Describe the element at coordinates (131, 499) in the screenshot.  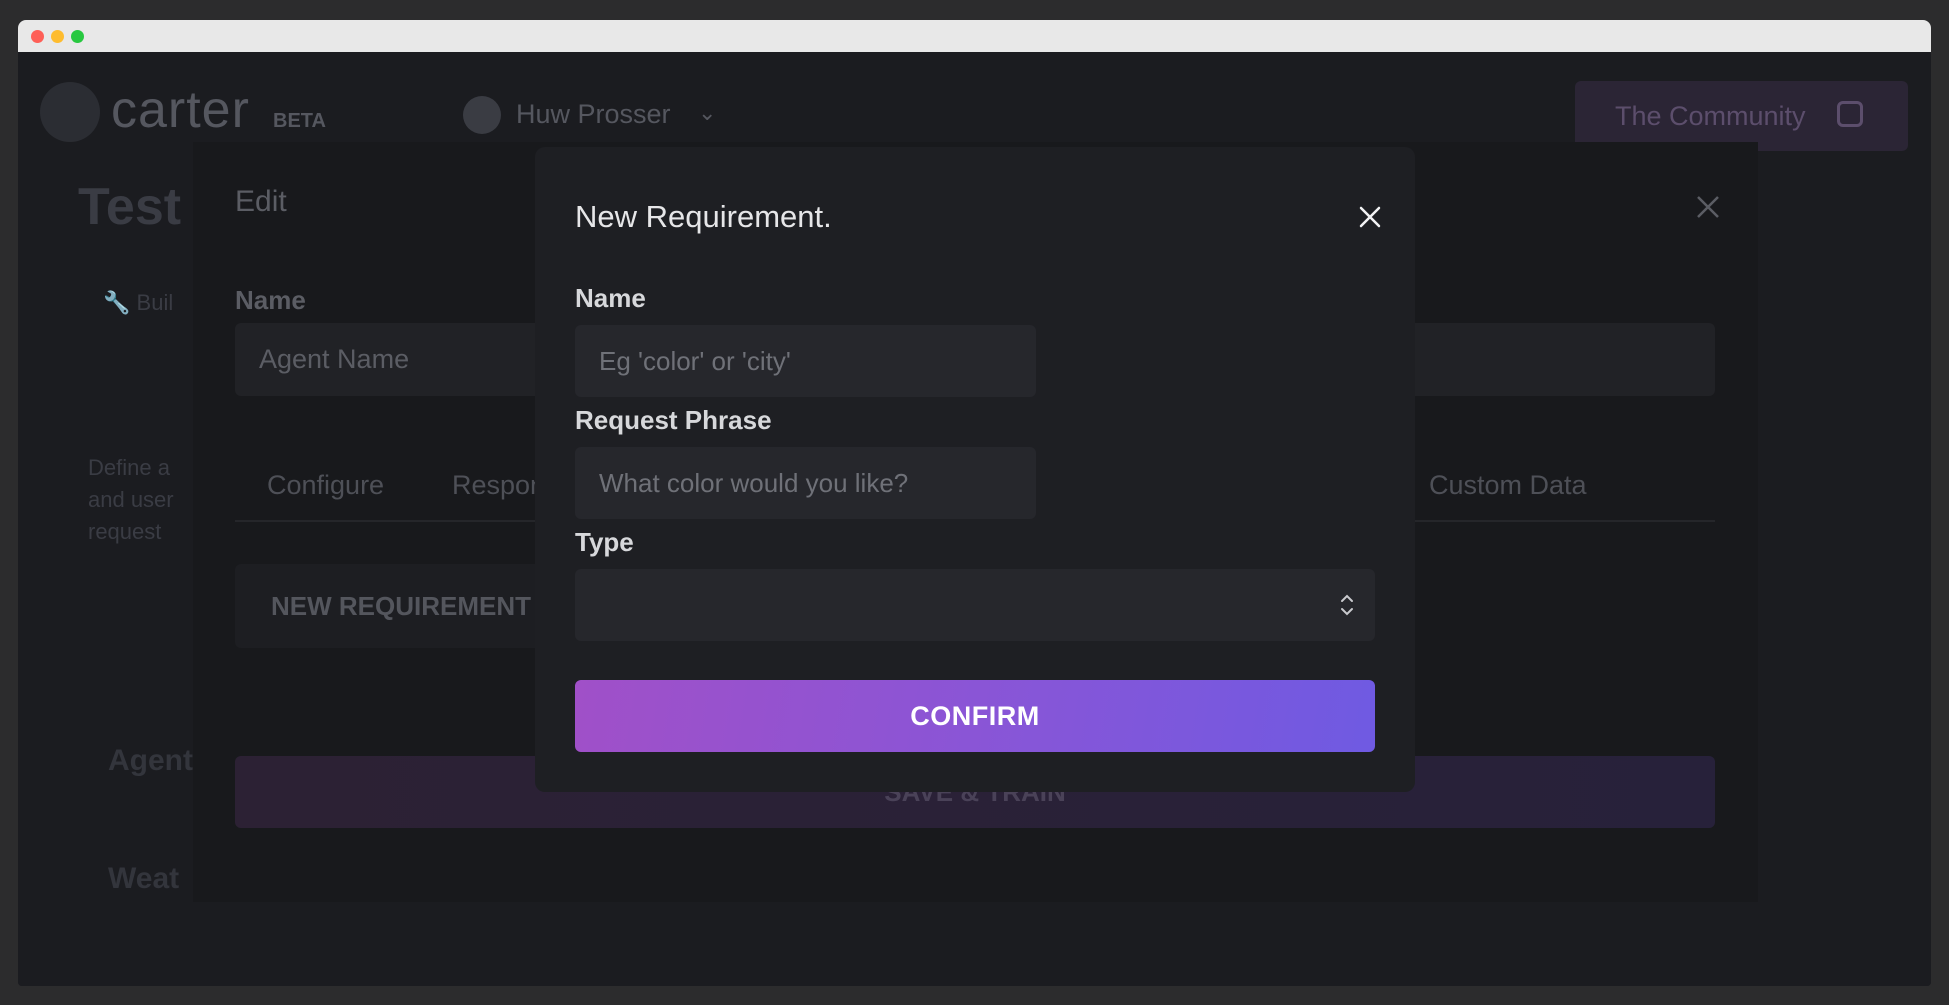
I see `page-description: Define a and user request` at that location.